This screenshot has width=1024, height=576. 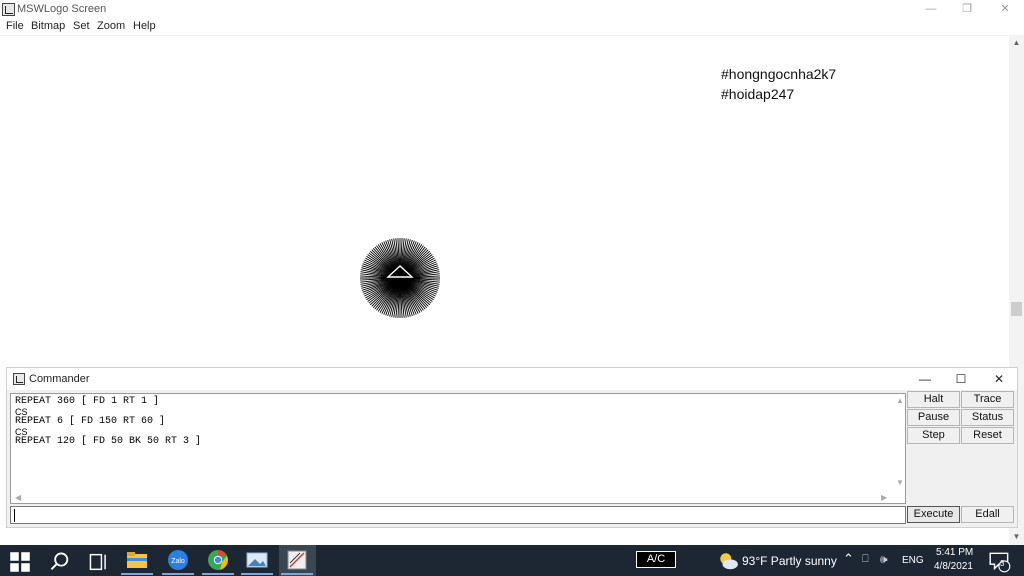 I want to click on language-indicator: ENG, so click(x=913, y=560).